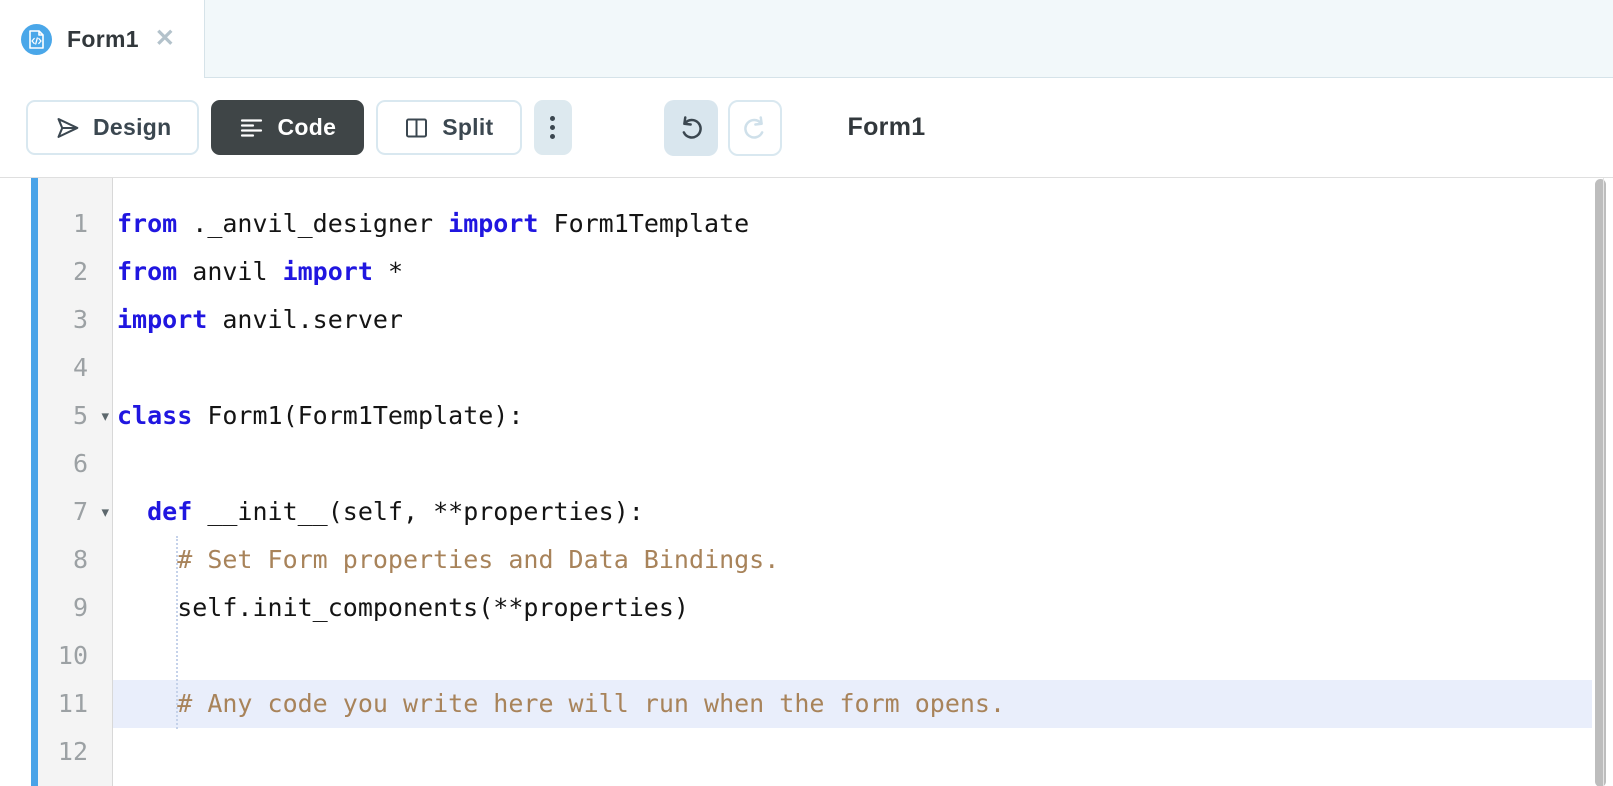 The image size is (1613, 786). Describe the element at coordinates (80, 367) in the screenshot. I see `line-number: 4` at that location.